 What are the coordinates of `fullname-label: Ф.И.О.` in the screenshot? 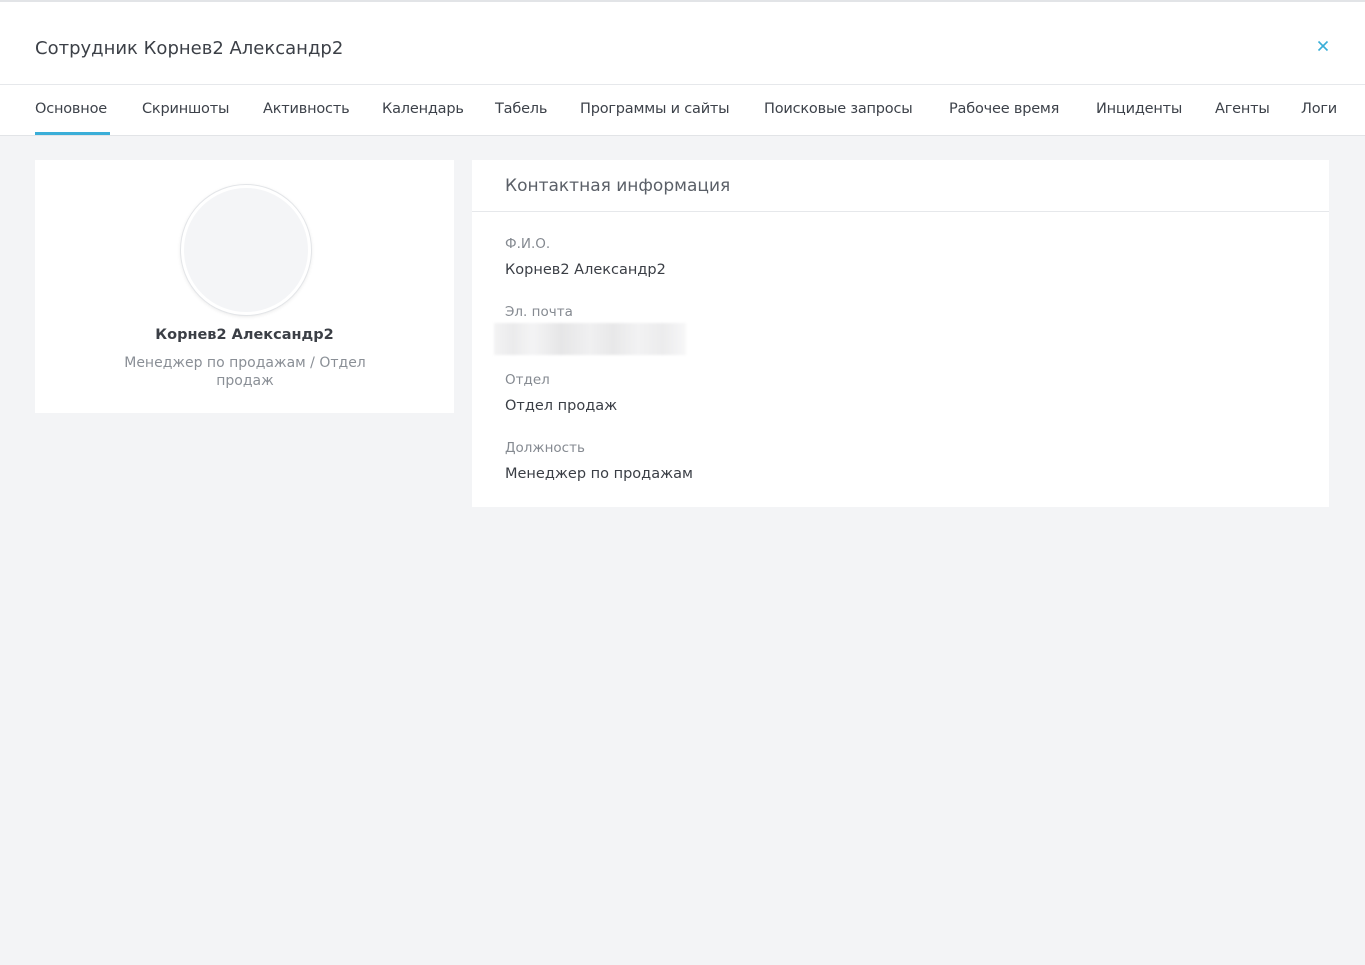 It's located at (528, 244).